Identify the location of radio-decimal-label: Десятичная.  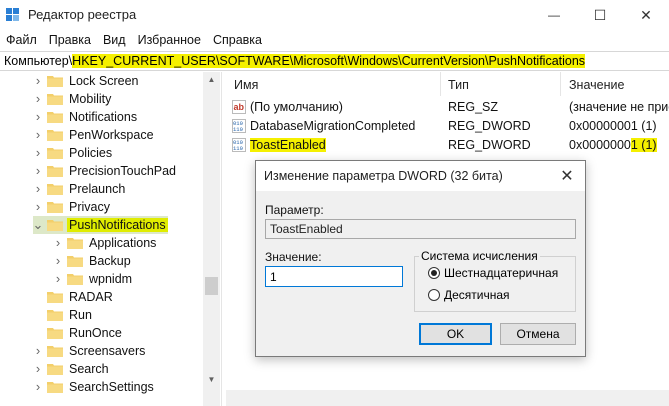
(477, 295).